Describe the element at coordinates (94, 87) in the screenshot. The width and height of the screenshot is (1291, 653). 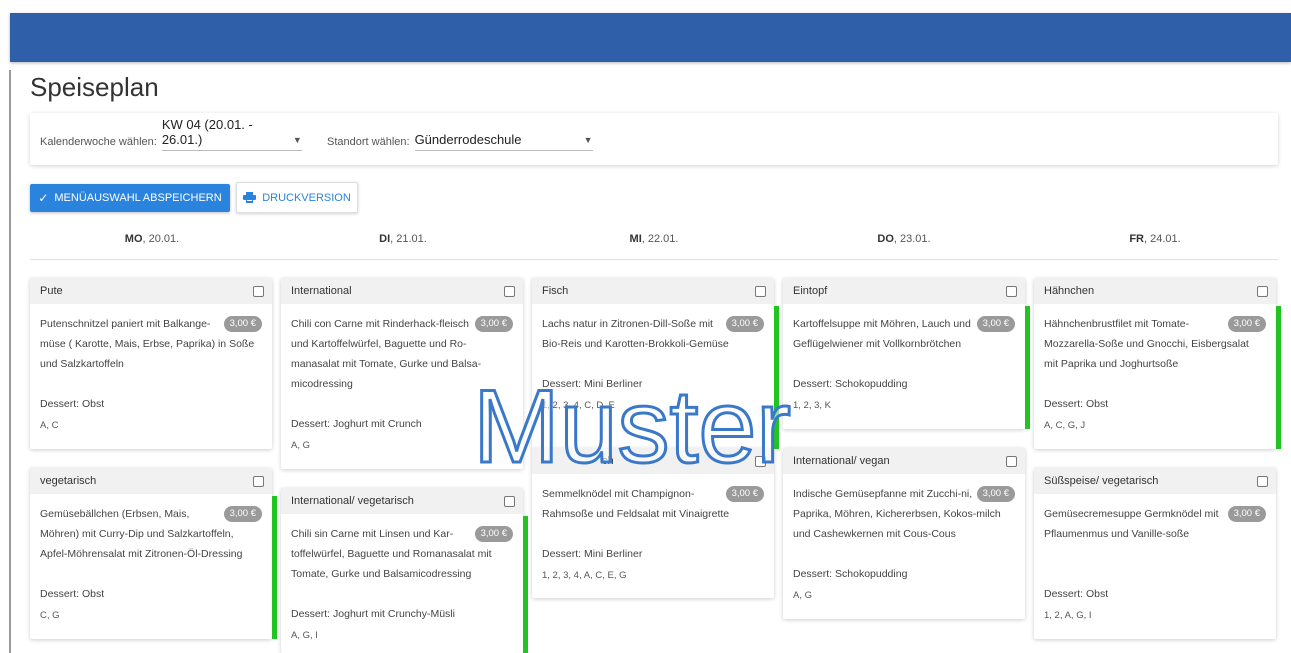
I see `page-title: Speiseplan` at that location.